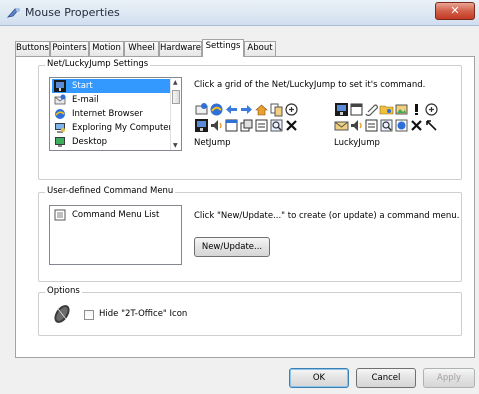  What do you see at coordinates (69, 48) in the screenshot?
I see `tab-pointers: Pointers` at bounding box center [69, 48].